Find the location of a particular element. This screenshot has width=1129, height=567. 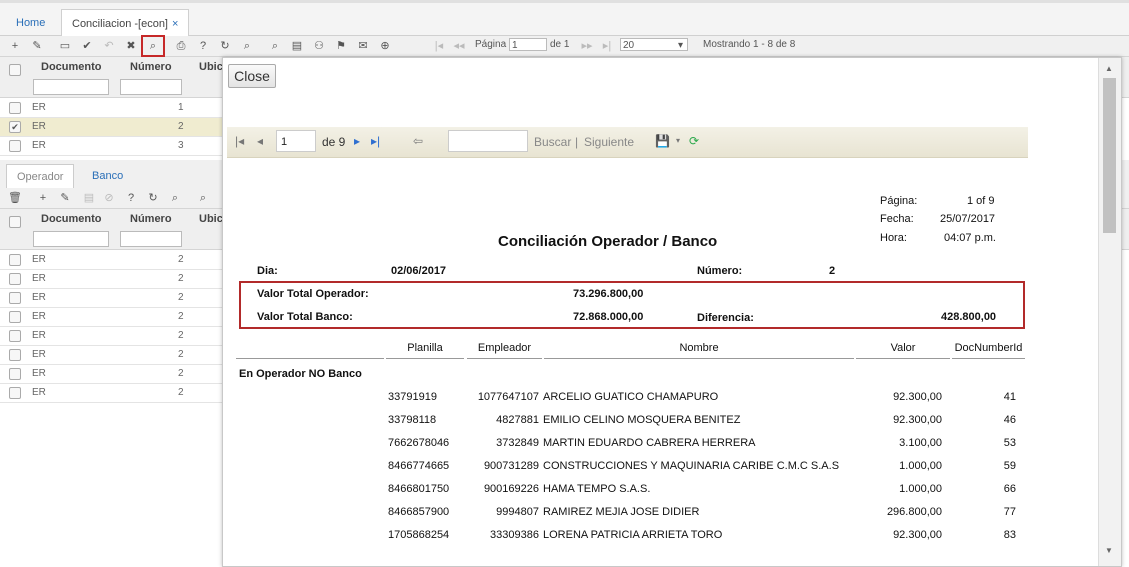

undo-icon: ↶ is located at coordinates (109, 46).